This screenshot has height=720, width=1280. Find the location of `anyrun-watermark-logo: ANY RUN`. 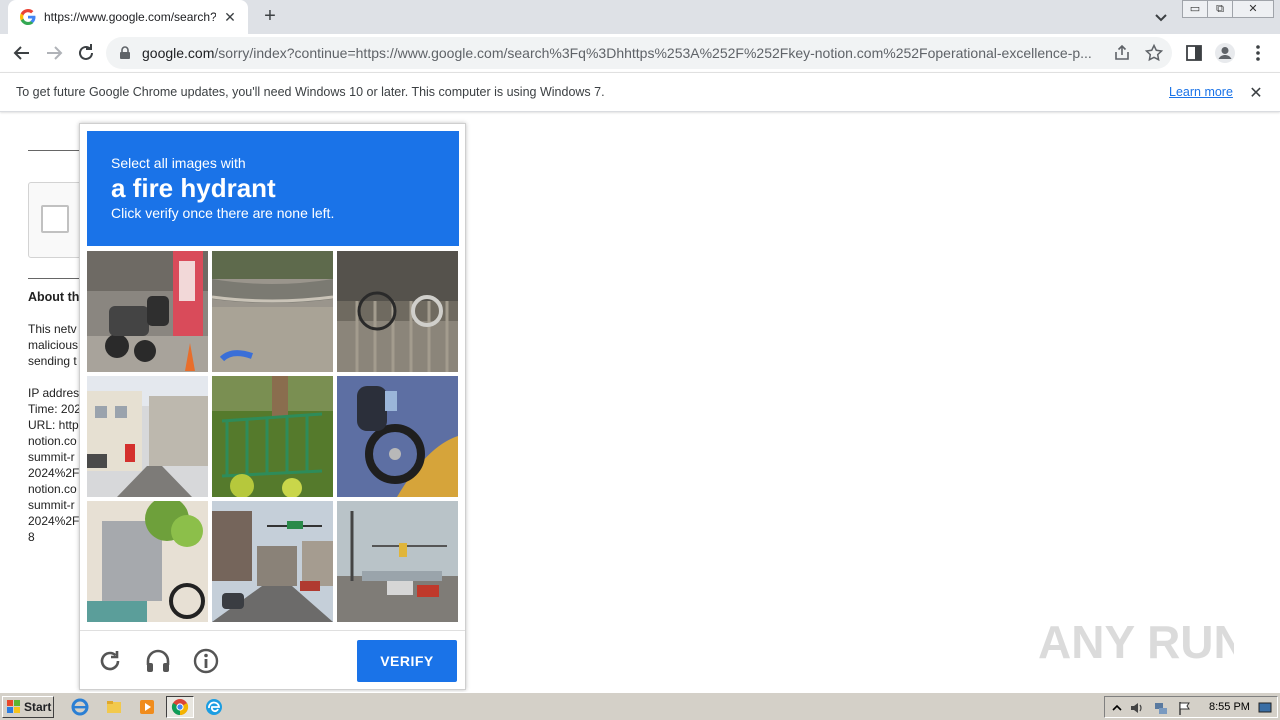

anyrun-watermark-logo: ANY RUN is located at coordinates (1136, 642).